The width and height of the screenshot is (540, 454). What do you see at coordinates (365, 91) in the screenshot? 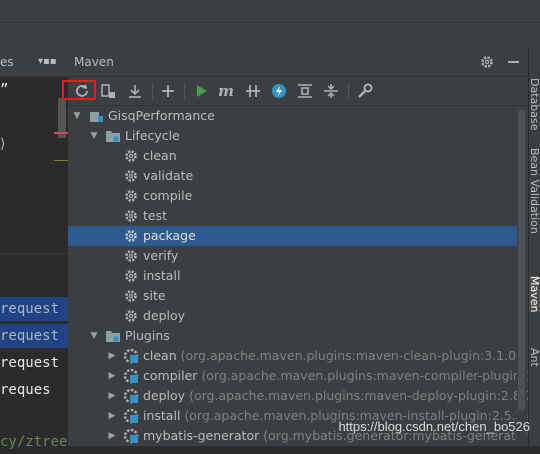
I see `wrench-icon` at bounding box center [365, 91].